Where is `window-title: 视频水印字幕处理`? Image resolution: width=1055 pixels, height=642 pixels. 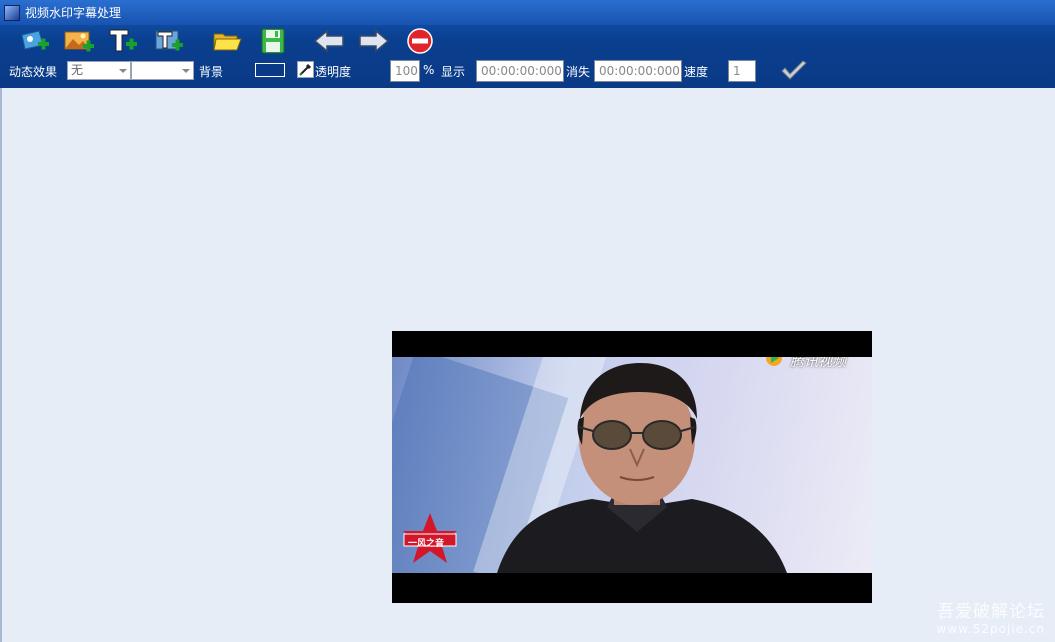 window-title: 视频水印字幕处理 is located at coordinates (73, 13).